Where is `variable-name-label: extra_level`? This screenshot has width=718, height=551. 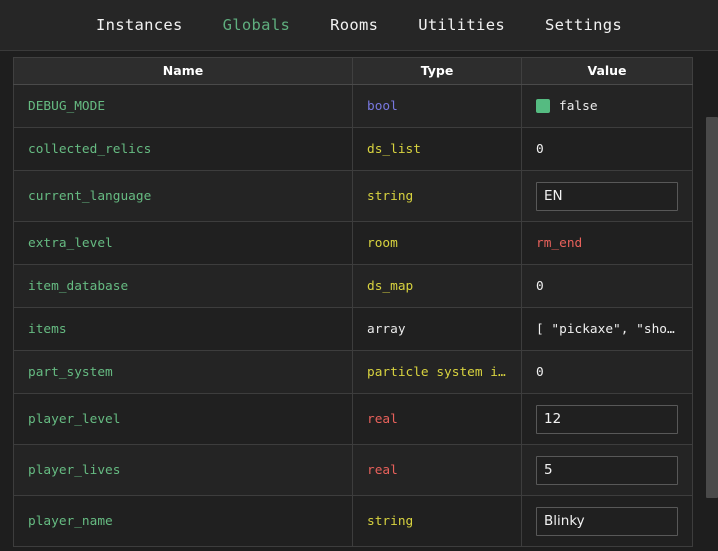
variable-name-label: extra_level is located at coordinates (70, 243).